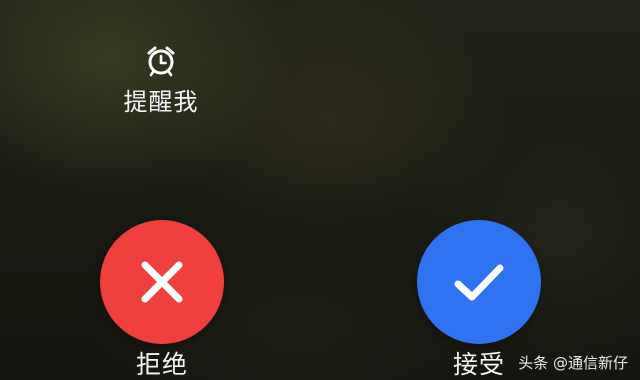  I want to click on accept-button, so click(479, 282).